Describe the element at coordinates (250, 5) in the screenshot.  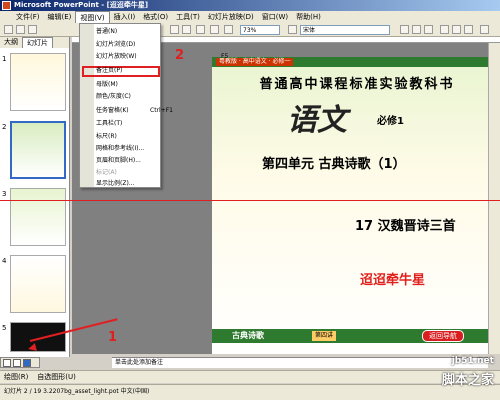
I see `window-title-bar: Microsoft PowerPoint - [迢迢牵牛星]` at that location.